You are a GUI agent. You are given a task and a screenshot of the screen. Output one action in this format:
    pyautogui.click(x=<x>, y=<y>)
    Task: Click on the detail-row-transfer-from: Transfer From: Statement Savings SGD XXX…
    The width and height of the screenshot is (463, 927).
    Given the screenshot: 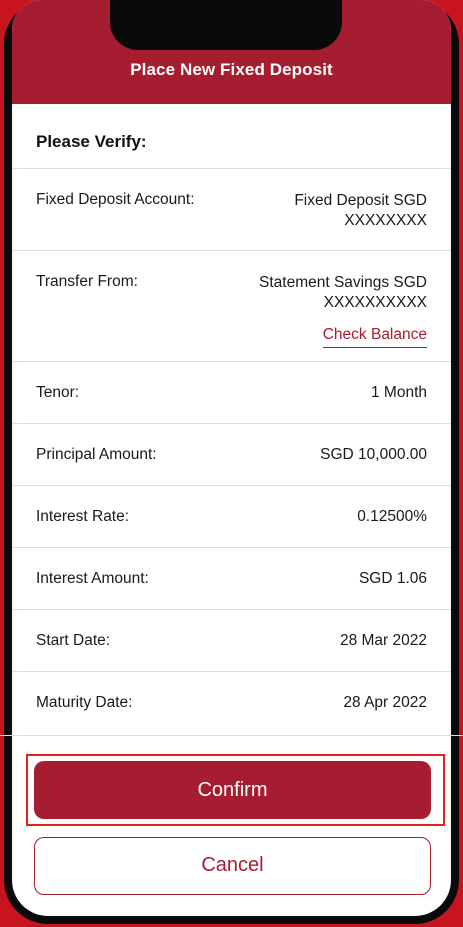 What is the action you would take?
    pyautogui.click(x=231, y=305)
    